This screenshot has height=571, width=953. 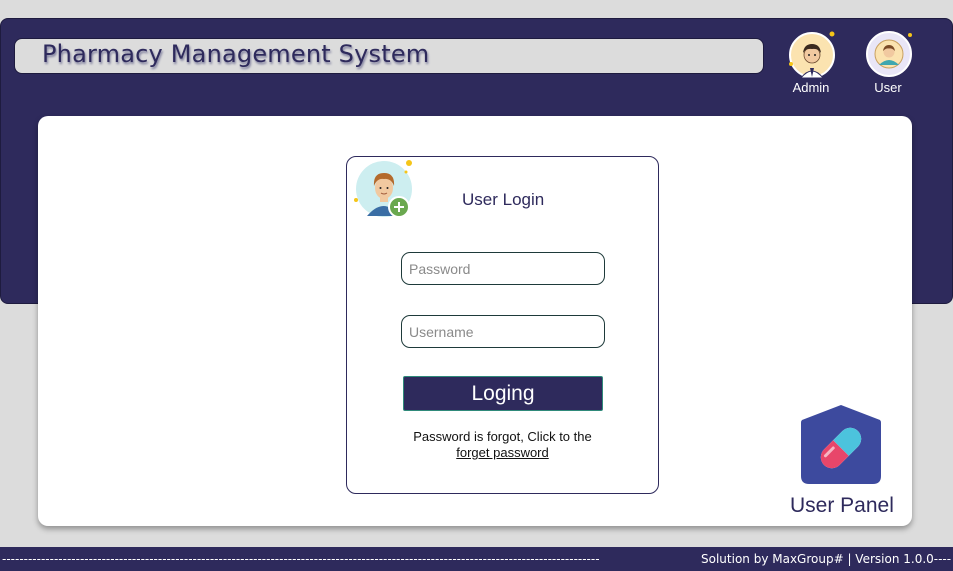 What do you see at coordinates (503, 393) in the screenshot?
I see `login-button: Loging` at bounding box center [503, 393].